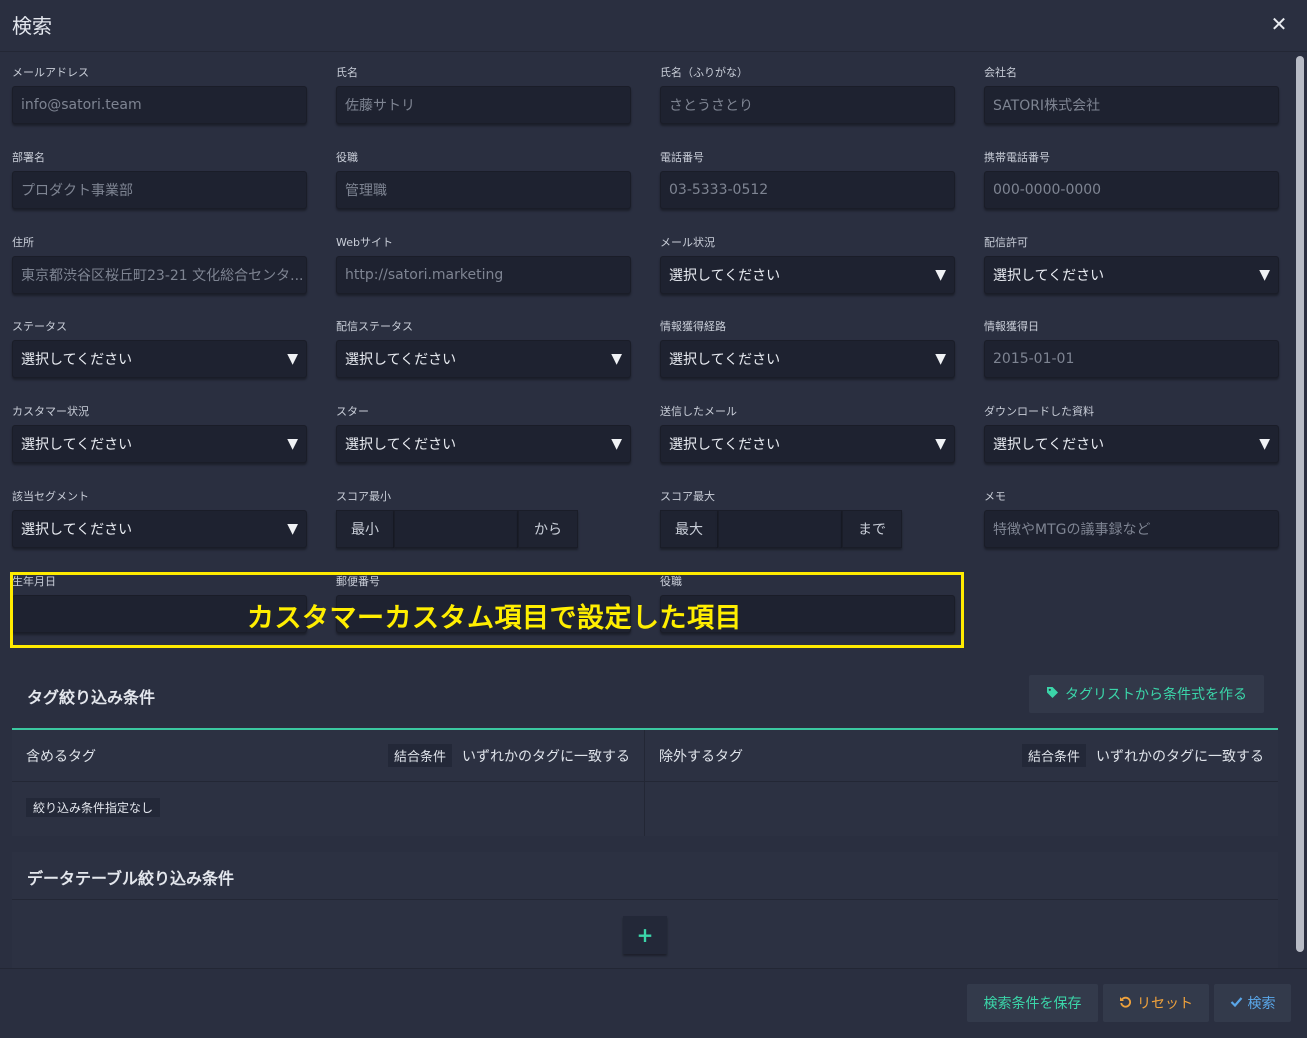 This screenshot has width=1307, height=1038. Describe the element at coordinates (1011, 326) in the screenshot. I see `field-label: 情報獲得日` at that location.